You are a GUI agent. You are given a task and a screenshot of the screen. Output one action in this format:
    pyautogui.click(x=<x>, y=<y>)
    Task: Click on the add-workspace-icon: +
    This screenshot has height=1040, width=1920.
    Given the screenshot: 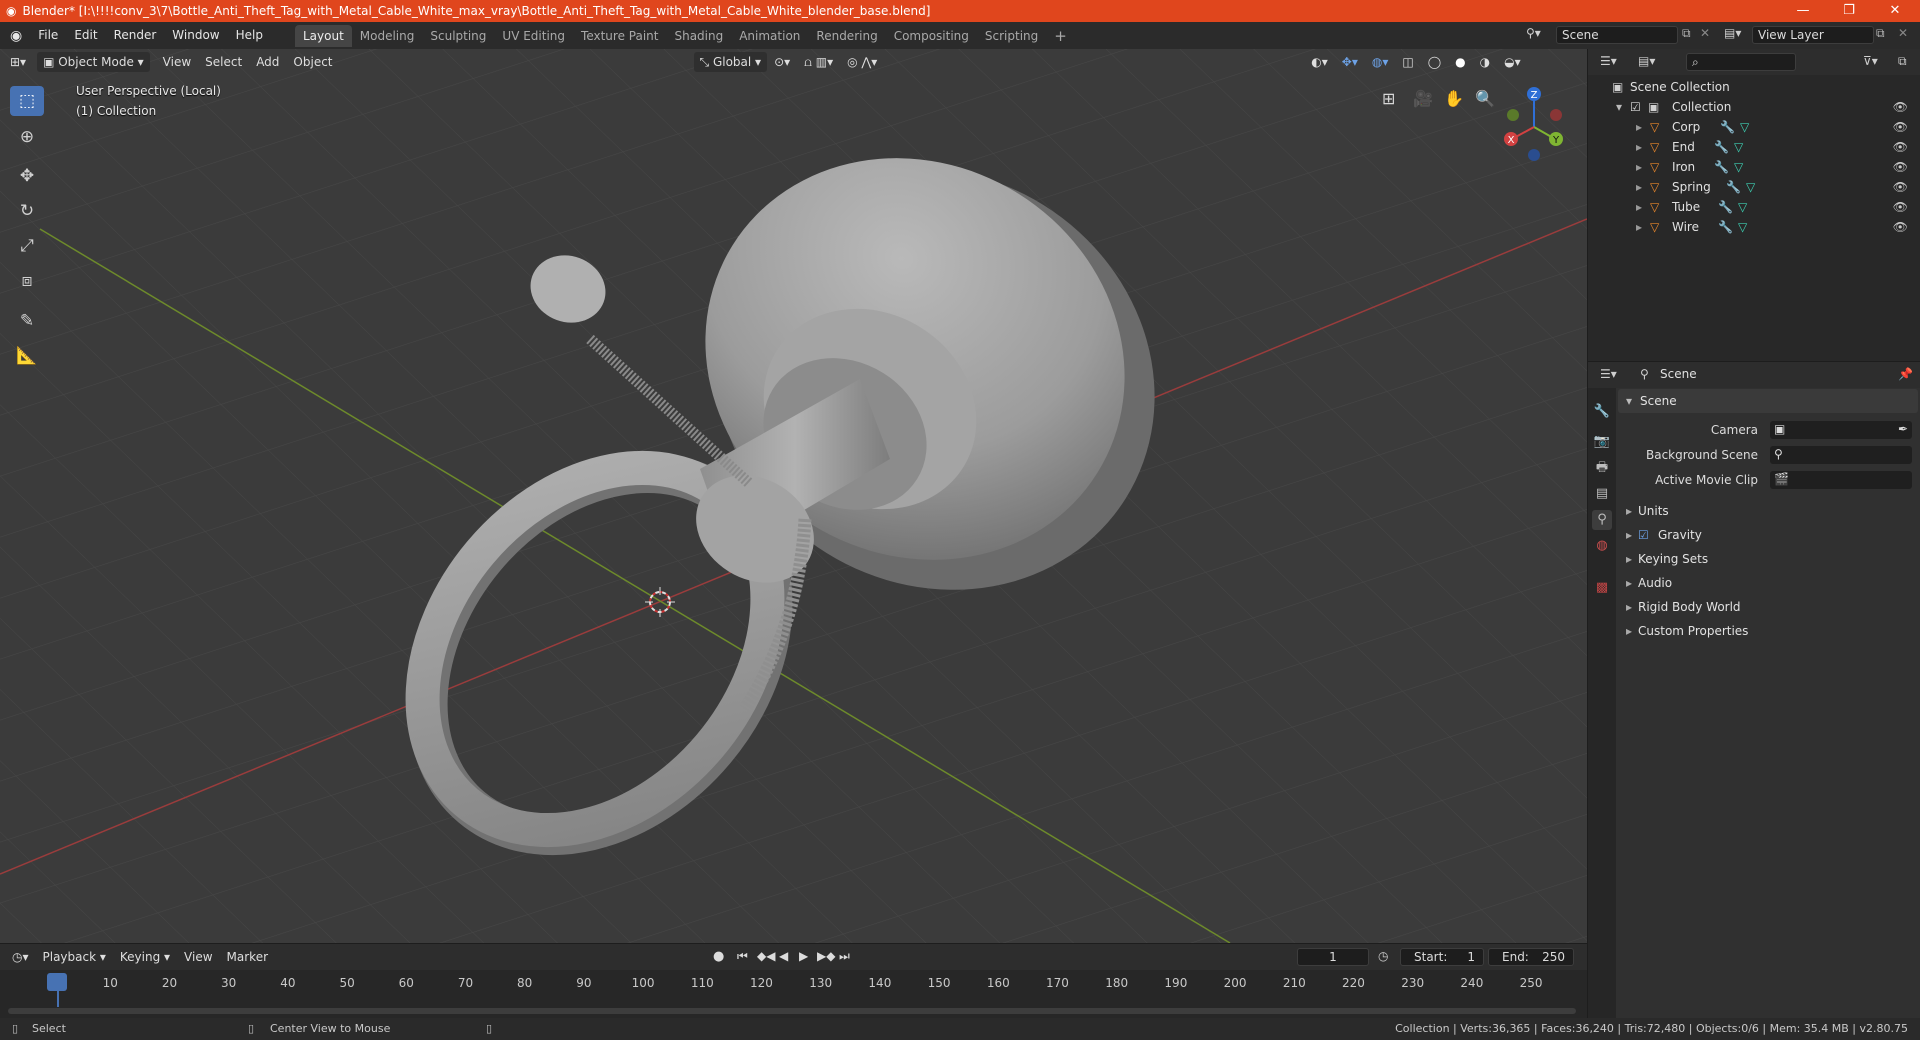 What is the action you would take?
    pyautogui.click(x=1060, y=36)
    